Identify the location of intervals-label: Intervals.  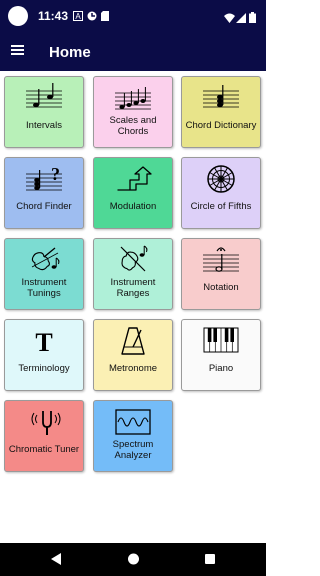
(44, 125).